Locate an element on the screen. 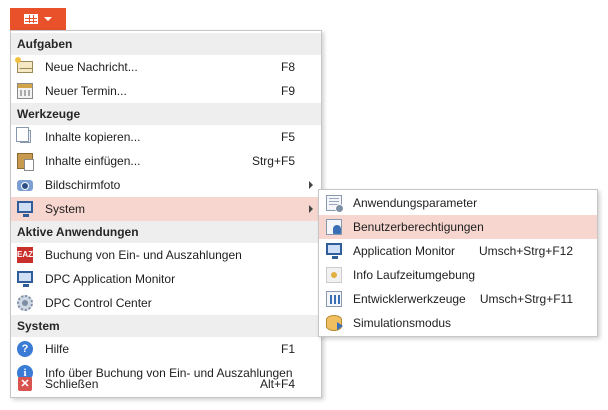 The height and width of the screenshot is (410, 608). menu-item-dpc-application-monitor: DPC Application Monitor is located at coordinates (166, 279).